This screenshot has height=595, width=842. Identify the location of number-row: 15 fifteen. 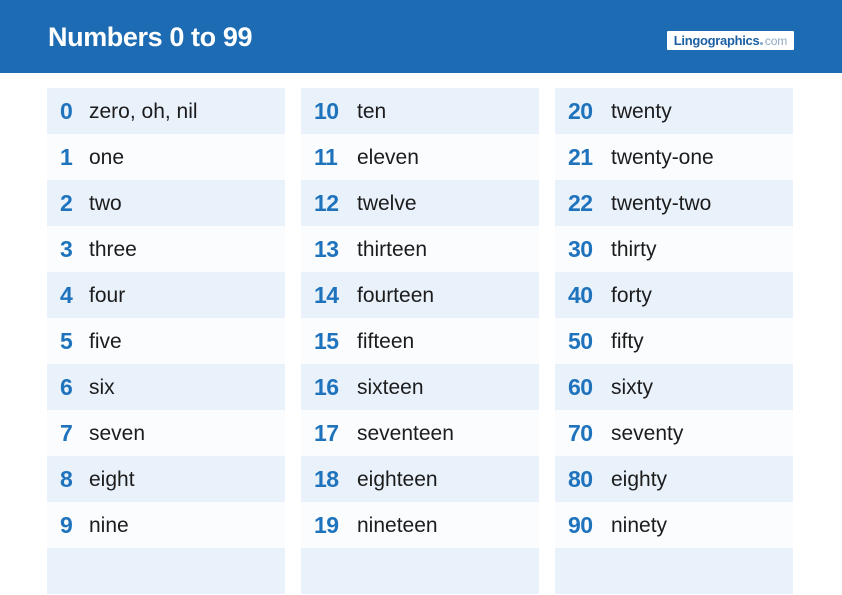
(420, 341).